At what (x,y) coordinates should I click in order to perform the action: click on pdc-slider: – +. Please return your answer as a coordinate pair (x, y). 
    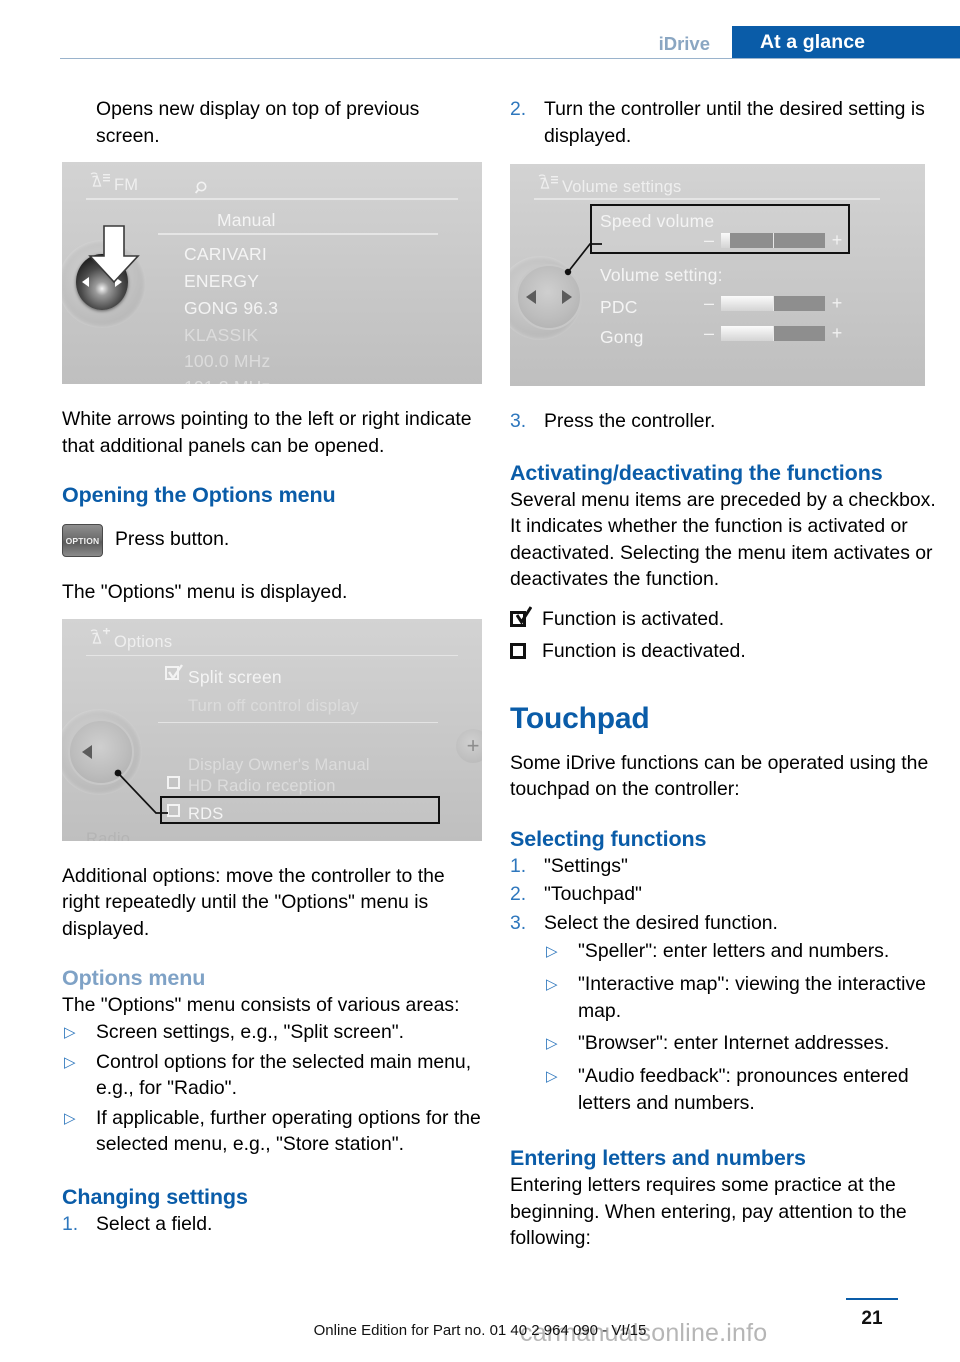
    Looking at the image, I should click on (773, 303).